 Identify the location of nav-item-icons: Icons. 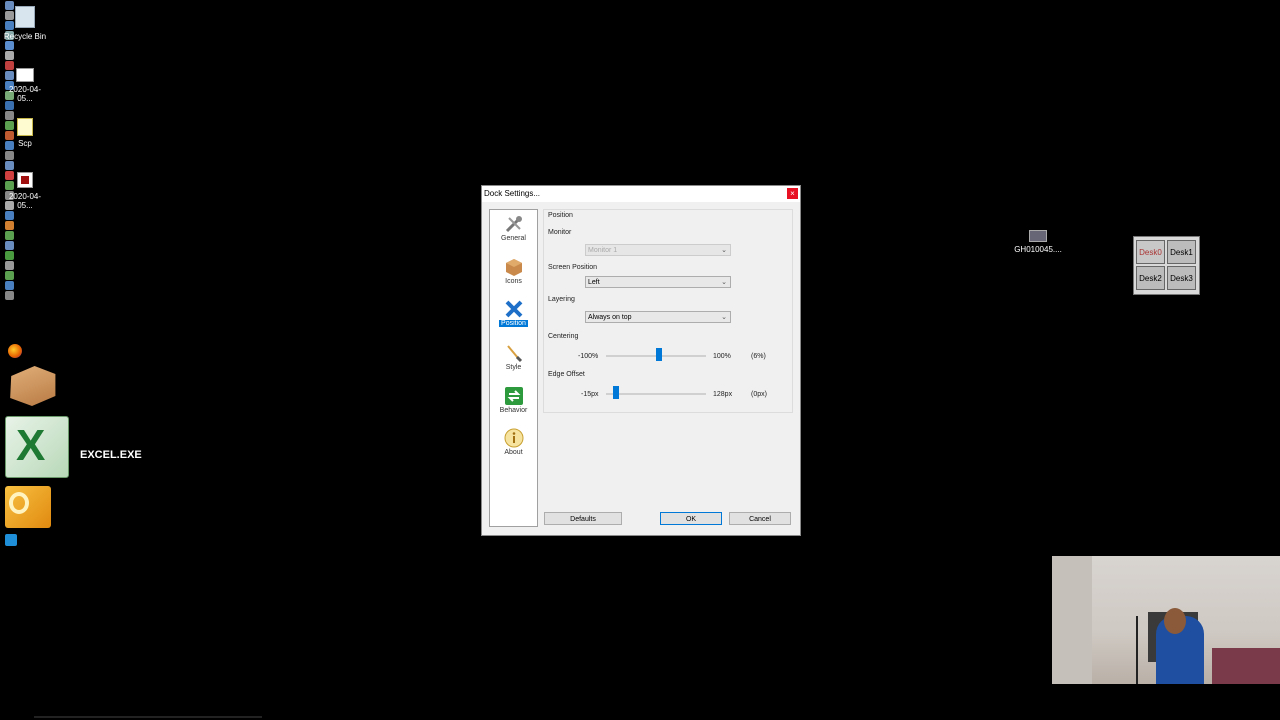
(513, 271).